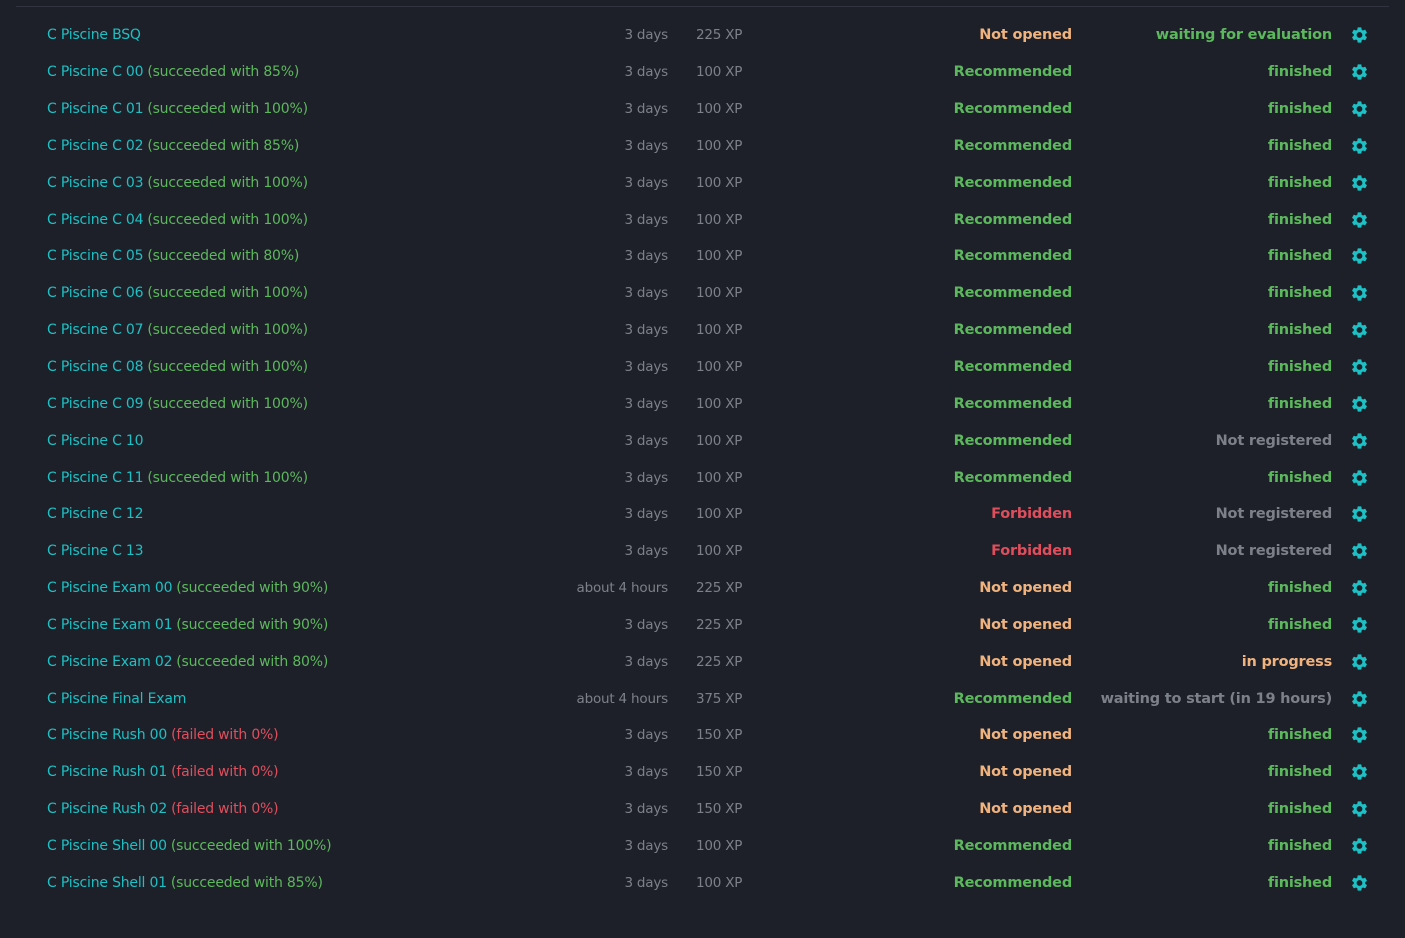 This screenshot has height=938, width=1405. Describe the element at coordinates (95, 293) in the screenshot. I see `project-link: C Piscine C 06` at that location.